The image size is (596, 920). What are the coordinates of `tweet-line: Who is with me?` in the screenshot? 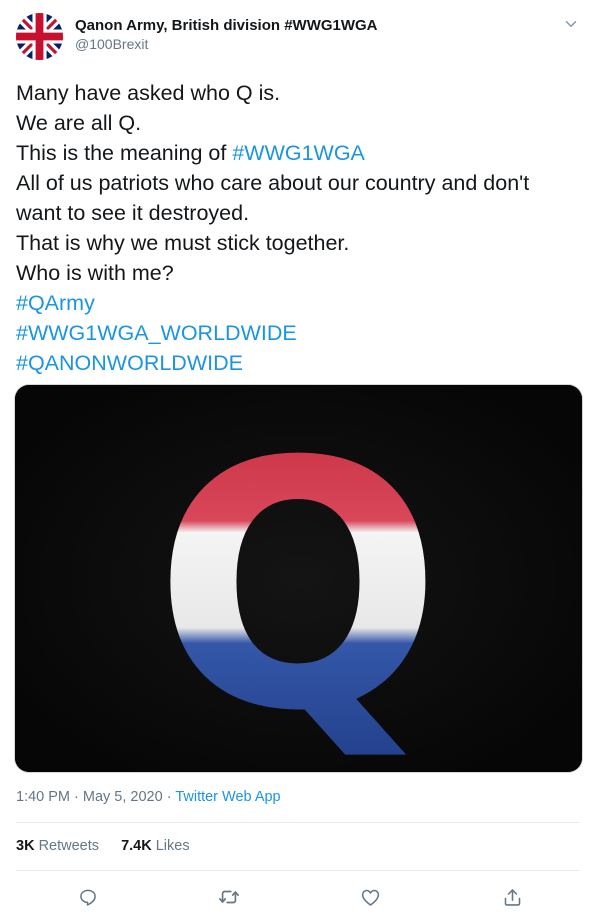 It's located at (301, 273).